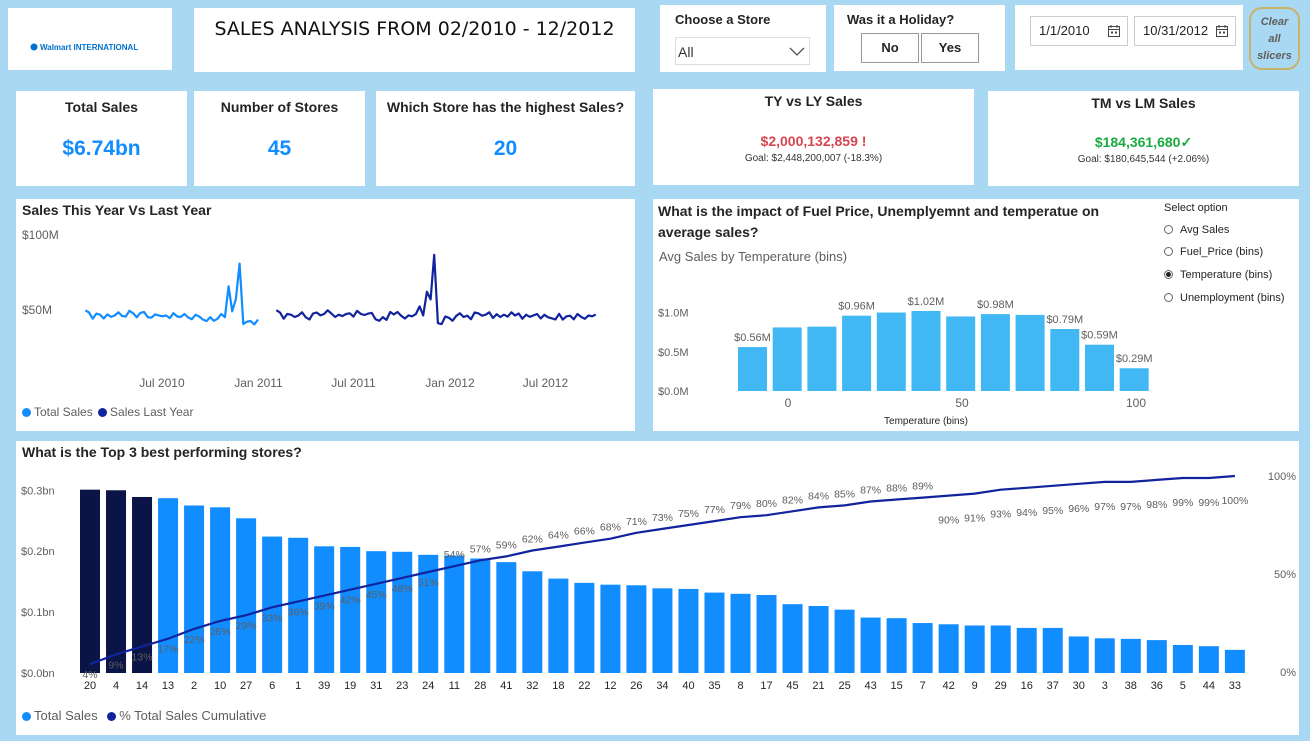 This screenshot has height=741, width=1310. Describe the element at coordinates (1099, 336) in the screenshot. I see `data-label: $0.59M` at that location.